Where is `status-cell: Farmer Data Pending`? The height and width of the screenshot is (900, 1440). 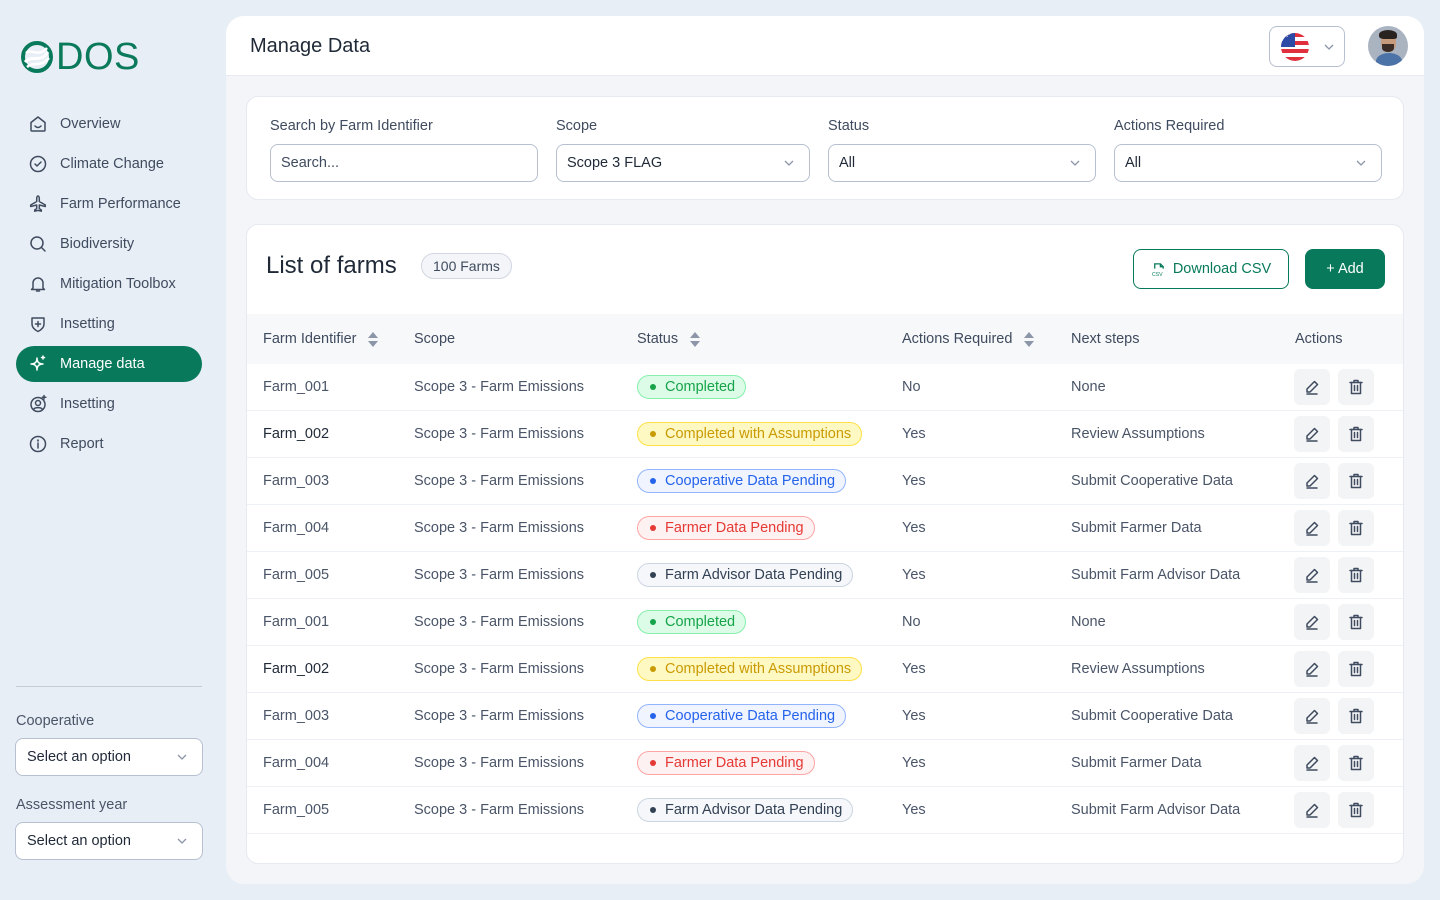
status-cell: Farmer Data Pending is located at coordinates (726, 528).